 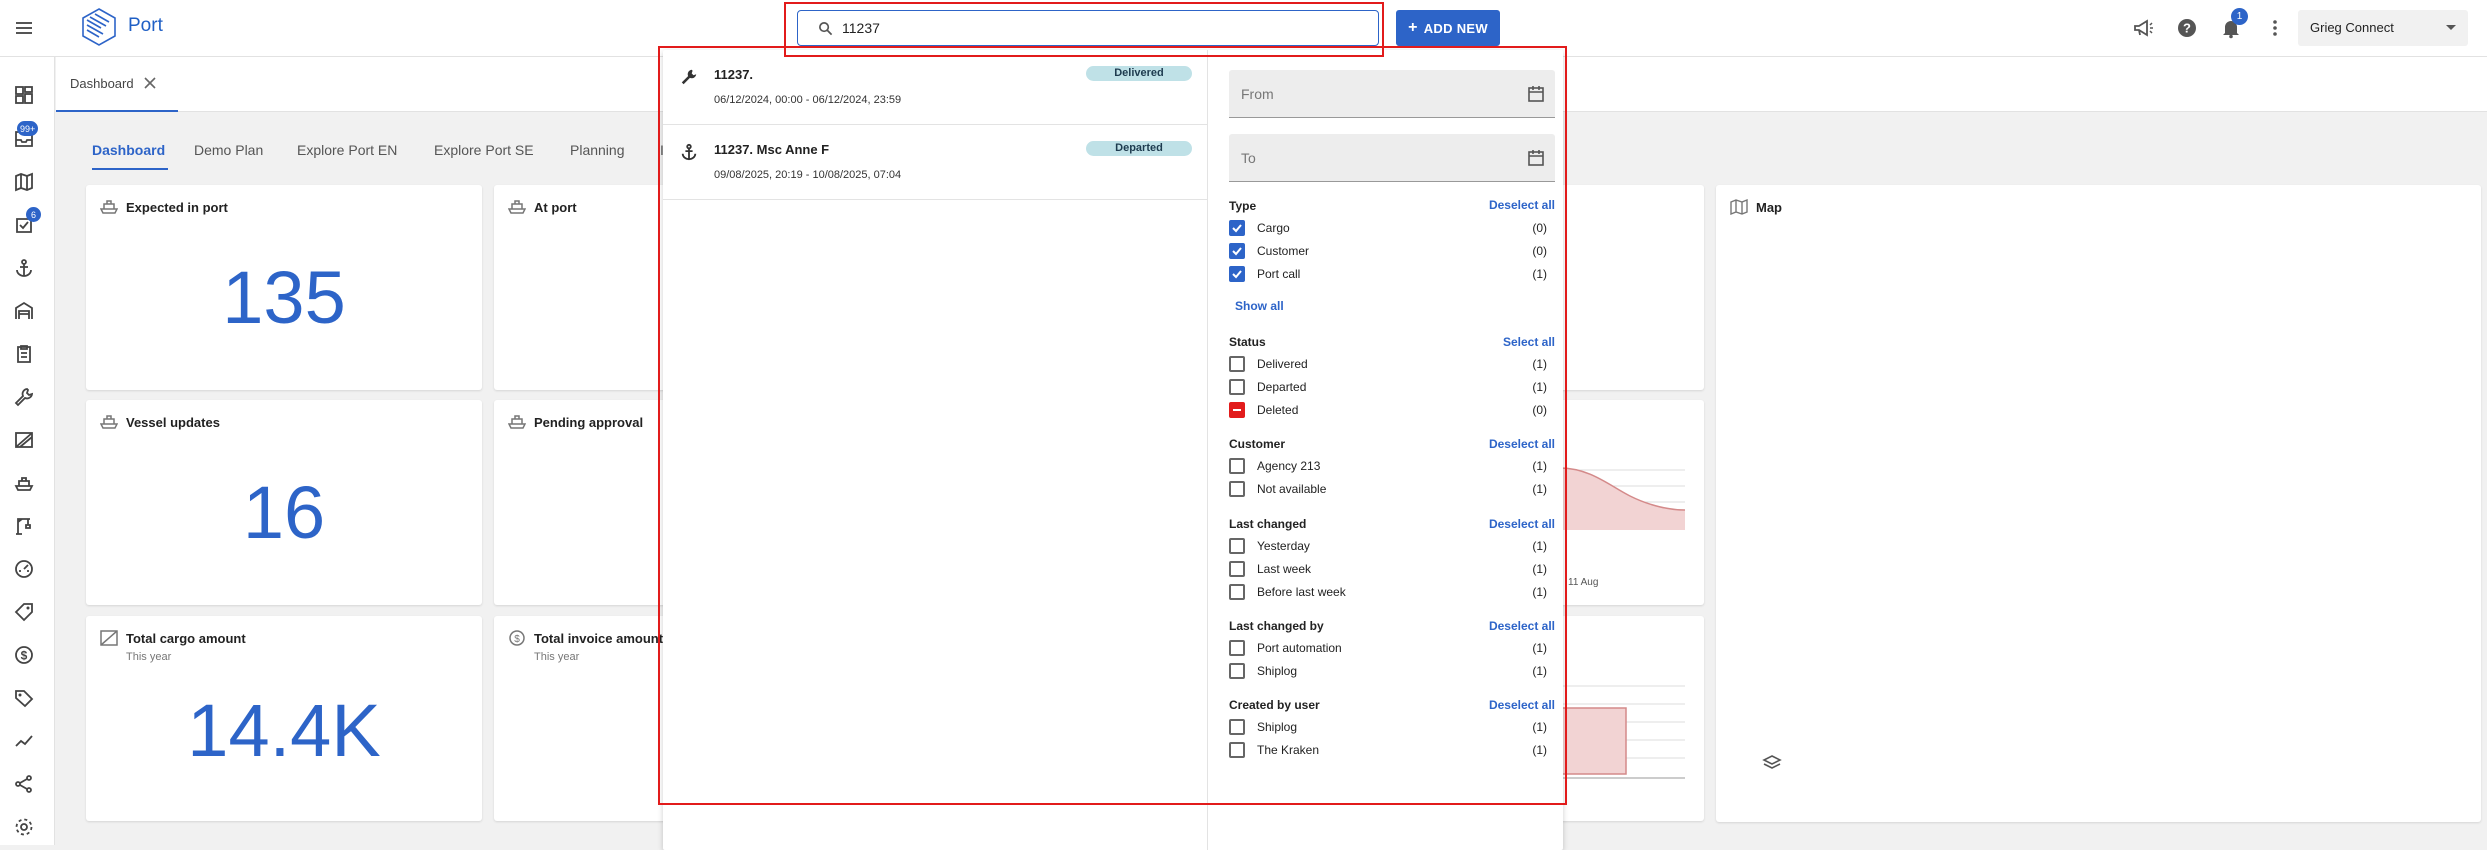 What do you see at coordinates (1583, 582) in the screenshot?
I see `chart-x-tick: 11 Aug` at bounding box center [1583, 582].